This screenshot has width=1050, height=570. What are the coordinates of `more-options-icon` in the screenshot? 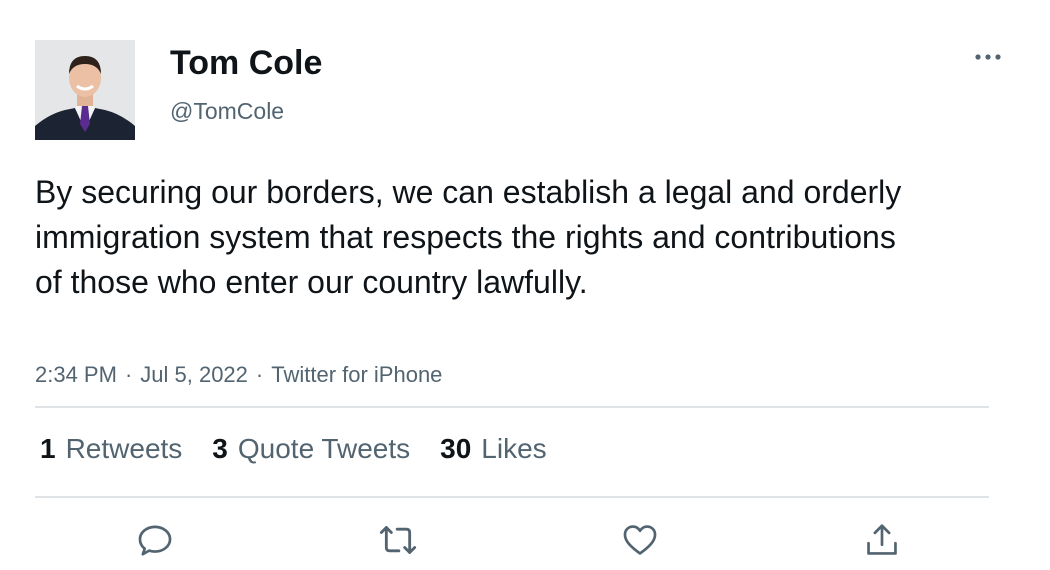 It's located at (988, 57).